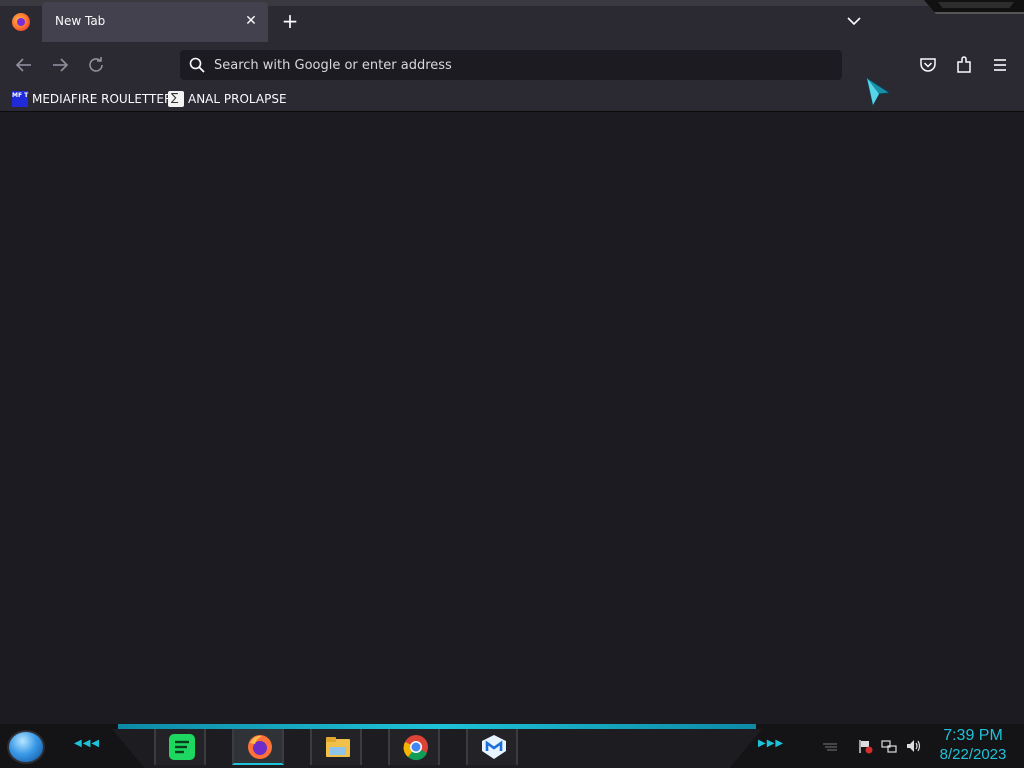  I want to click on chrome-icon, so click(415, 748).